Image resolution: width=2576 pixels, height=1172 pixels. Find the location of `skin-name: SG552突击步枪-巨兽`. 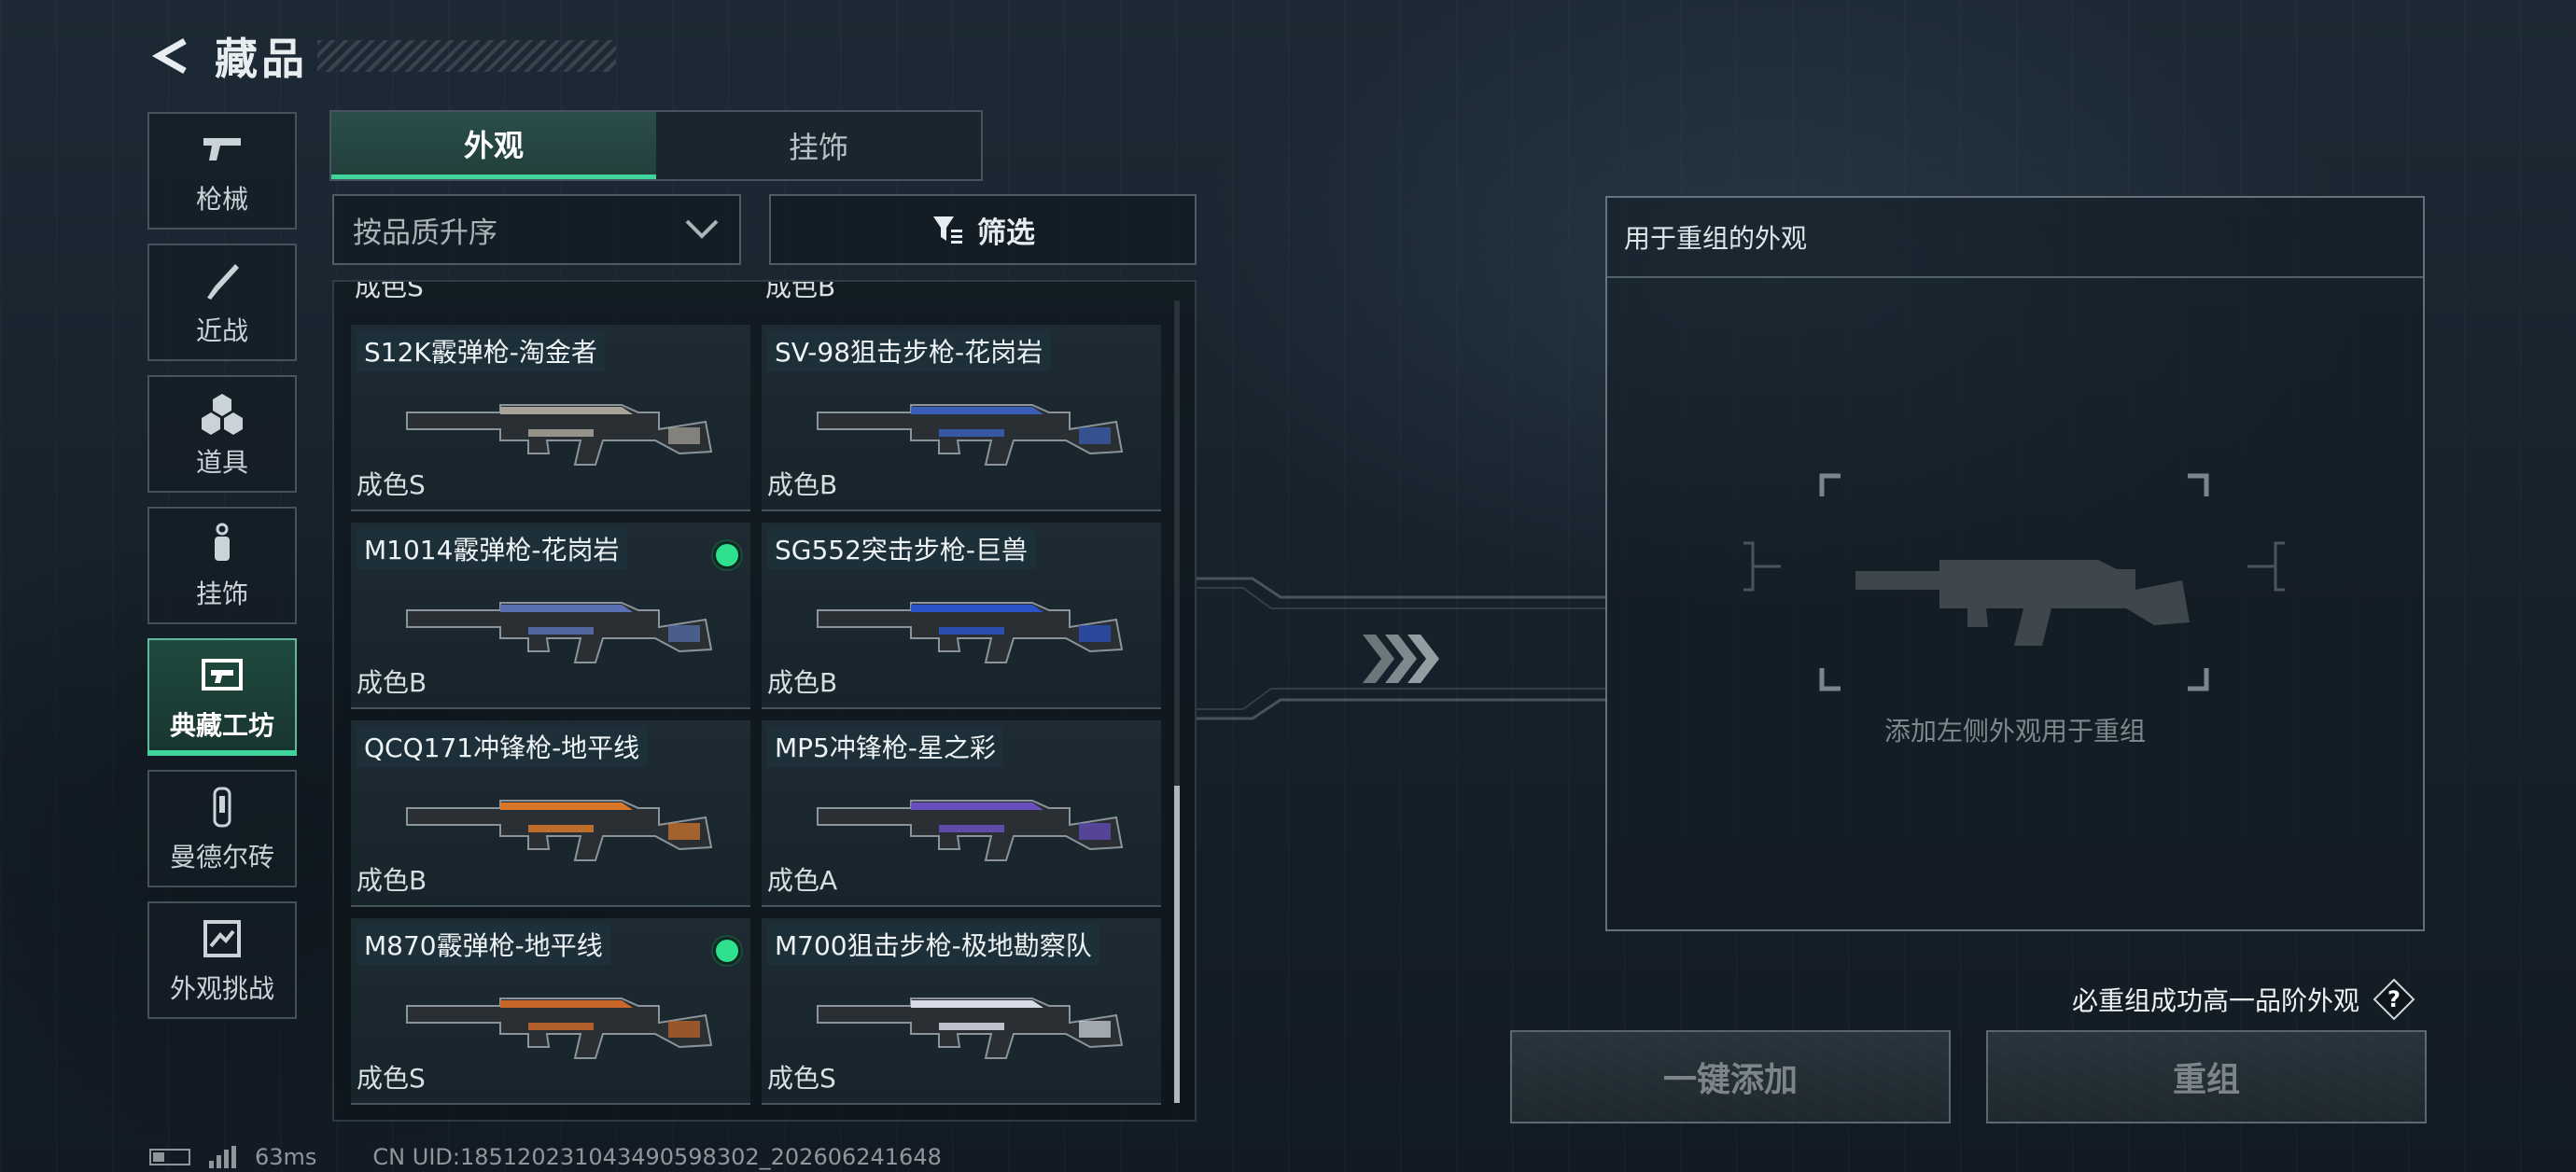

skin-name: SG552突击步枪-巨兽 is located at coordinates (901, 548).